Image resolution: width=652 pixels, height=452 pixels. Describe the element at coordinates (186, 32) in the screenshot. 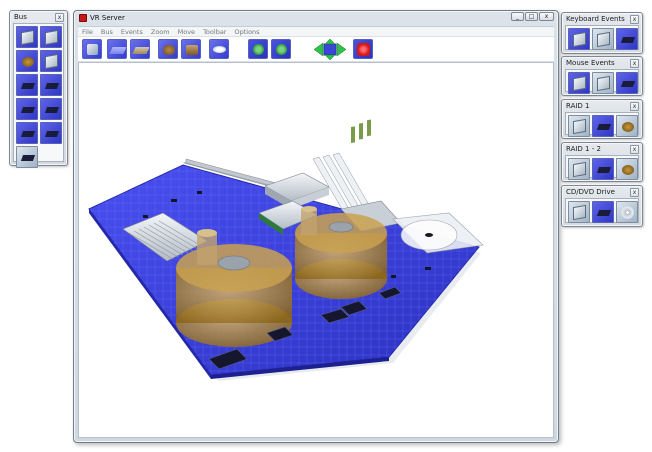

I see `menu-move: Move` at that location.